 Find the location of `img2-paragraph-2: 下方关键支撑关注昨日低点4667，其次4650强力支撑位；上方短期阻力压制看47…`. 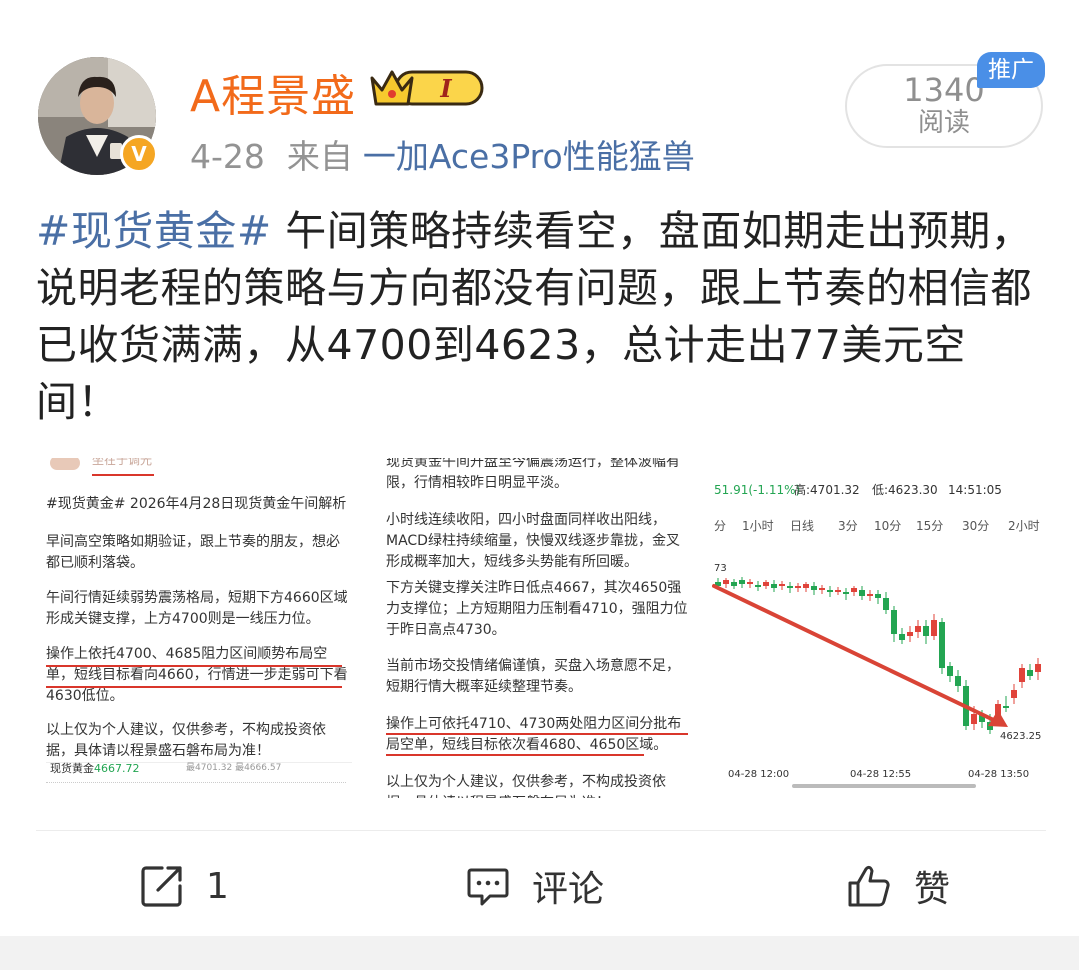

img2-paragraph-2: 下方关键支撑关注昨日低点4667，其次4650强力支撑位；上方短期阻力压制看47… is located at coordinates (537, 609).